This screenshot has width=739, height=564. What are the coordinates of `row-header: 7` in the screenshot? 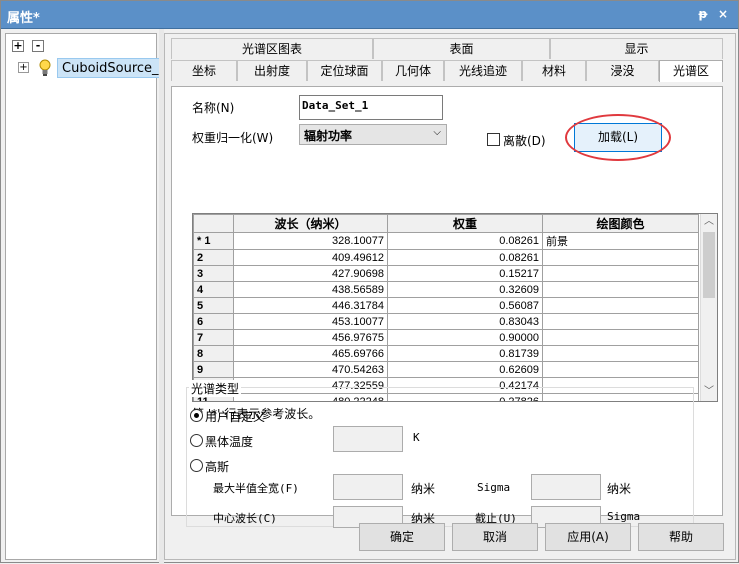 It's located at (213, 337).